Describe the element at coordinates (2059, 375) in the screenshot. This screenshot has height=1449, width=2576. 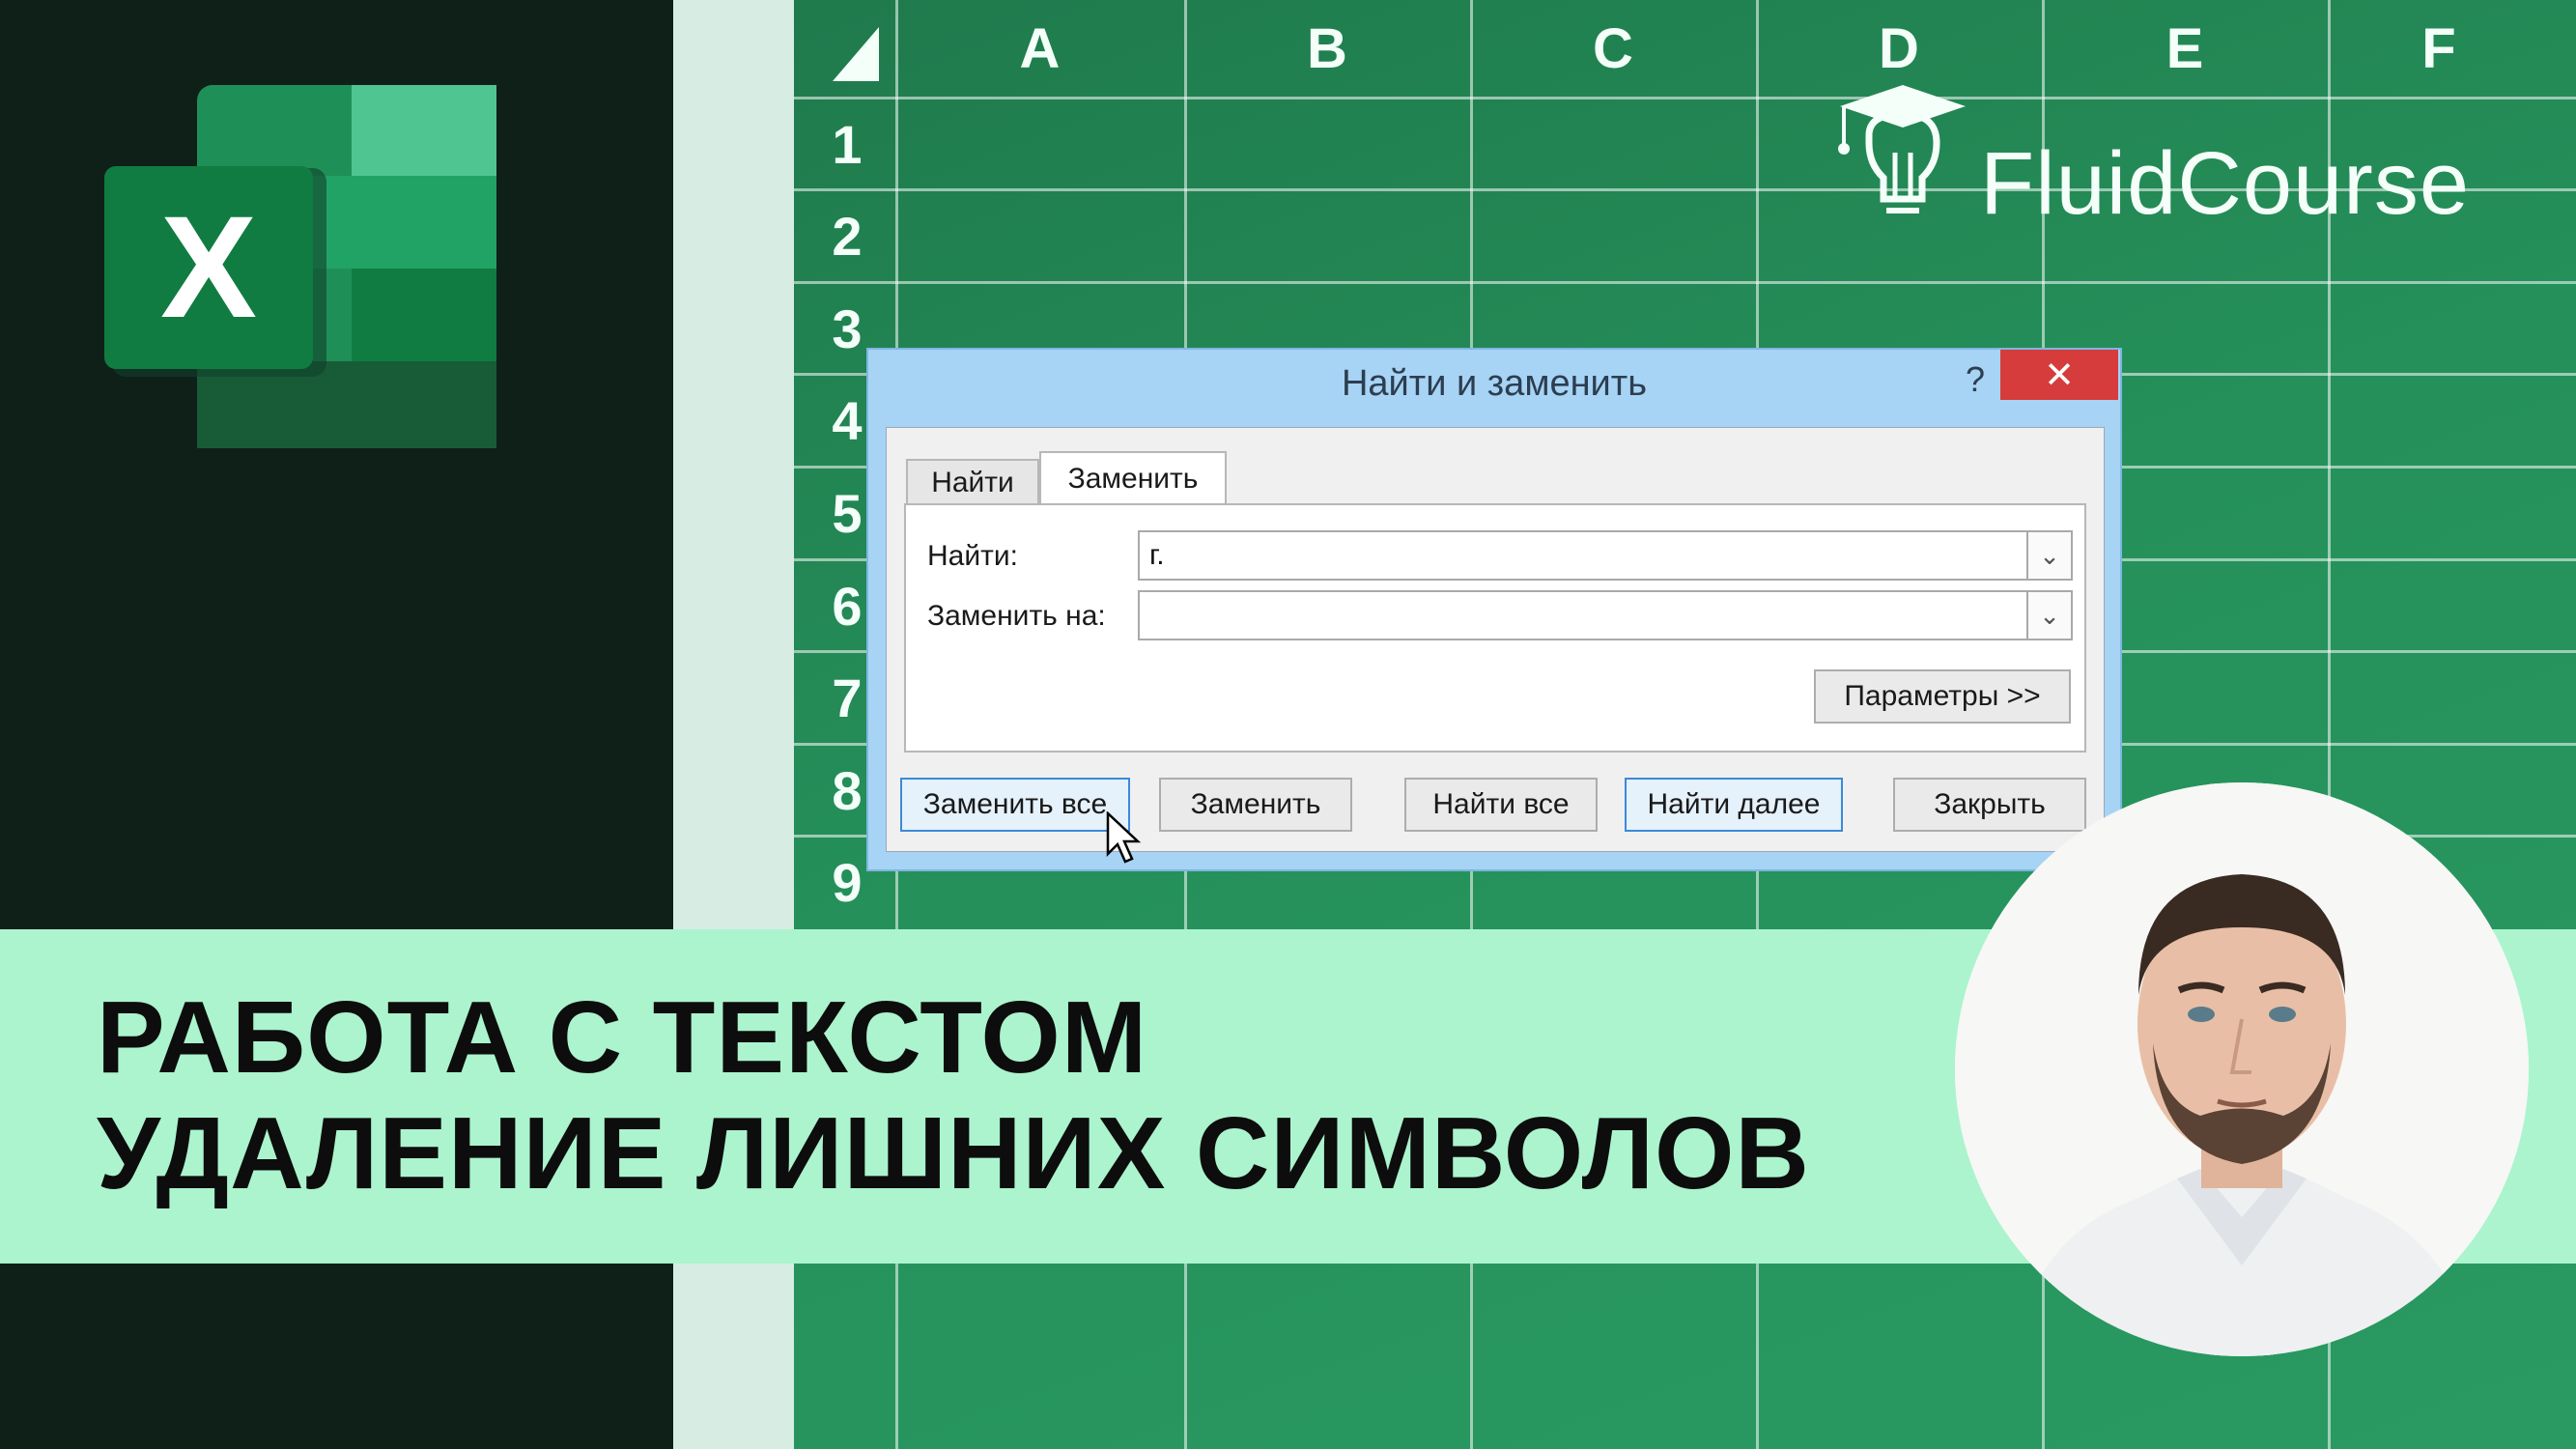
I see `close-icon: ✕` at that location.